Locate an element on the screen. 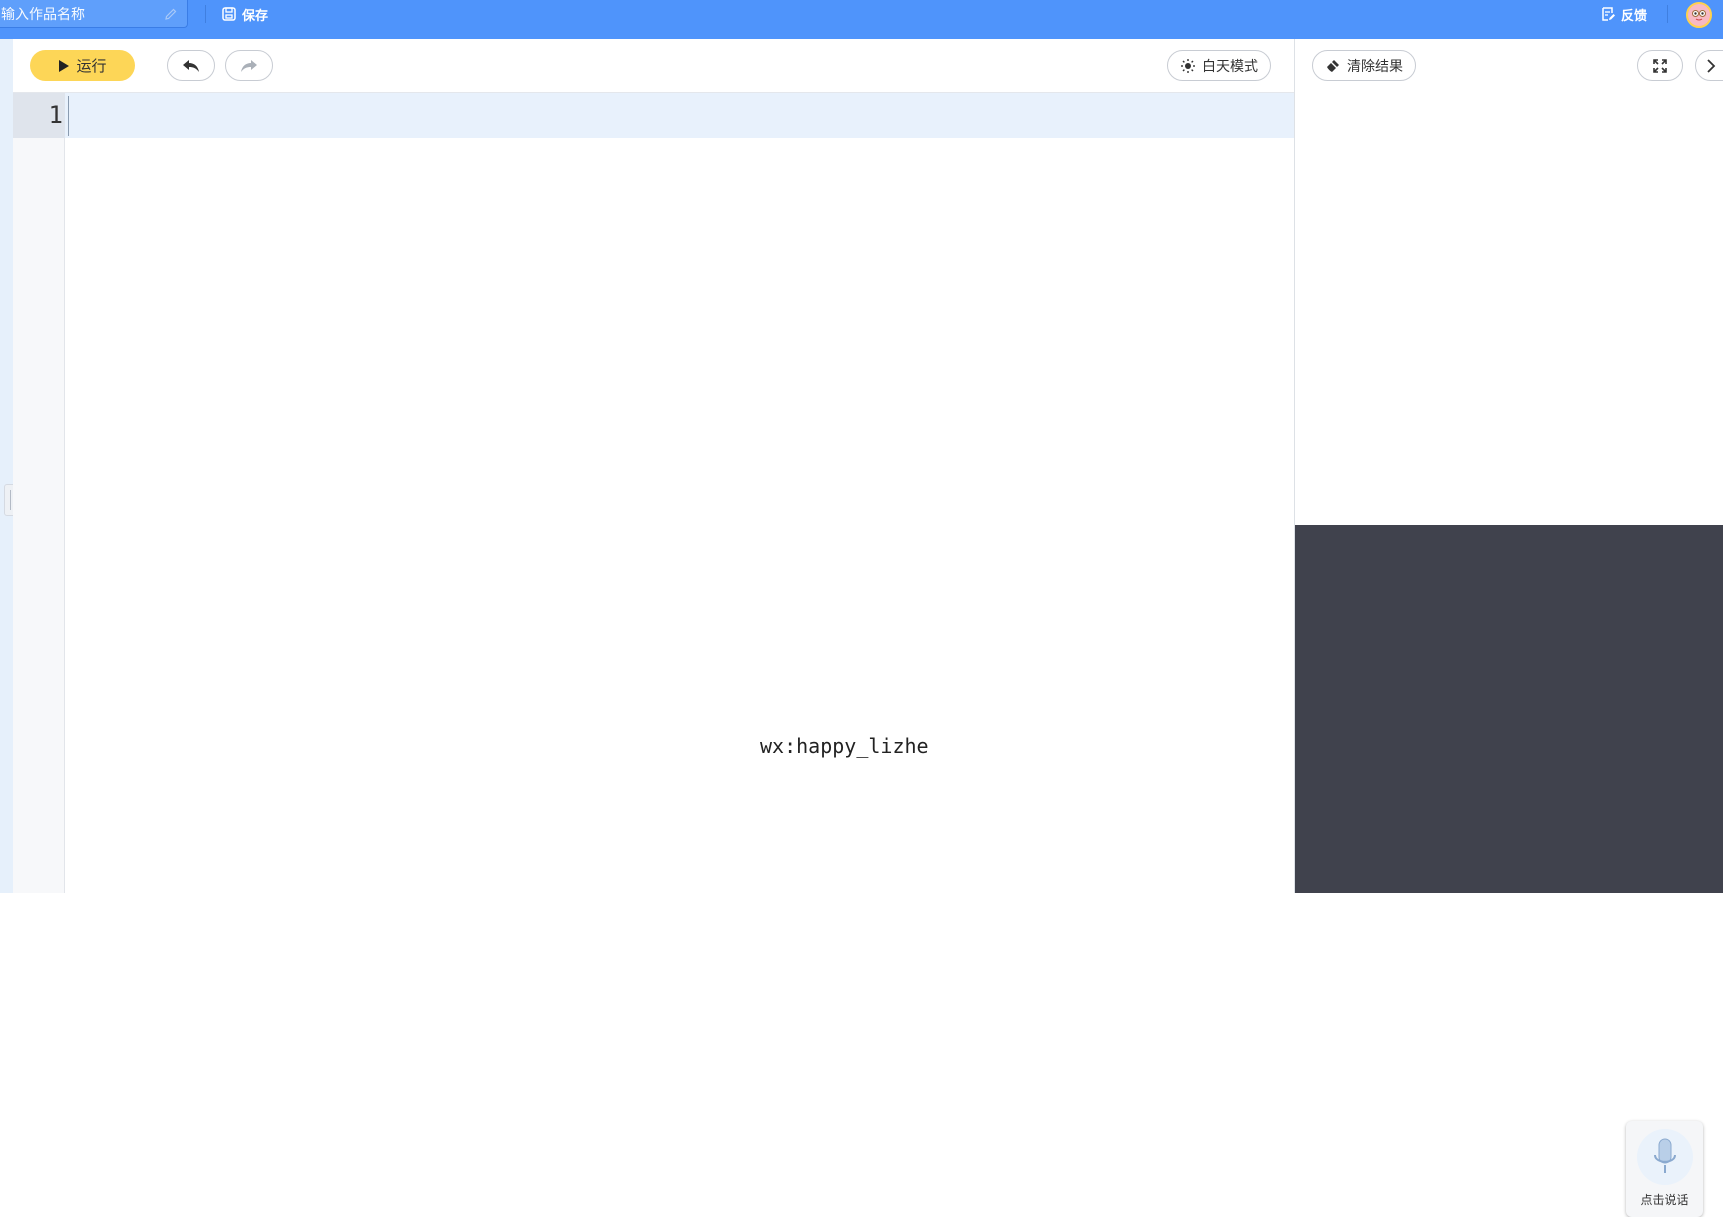 This screenshot has height=1217, width=1723. play-icon is located at coordinates (64, 65).